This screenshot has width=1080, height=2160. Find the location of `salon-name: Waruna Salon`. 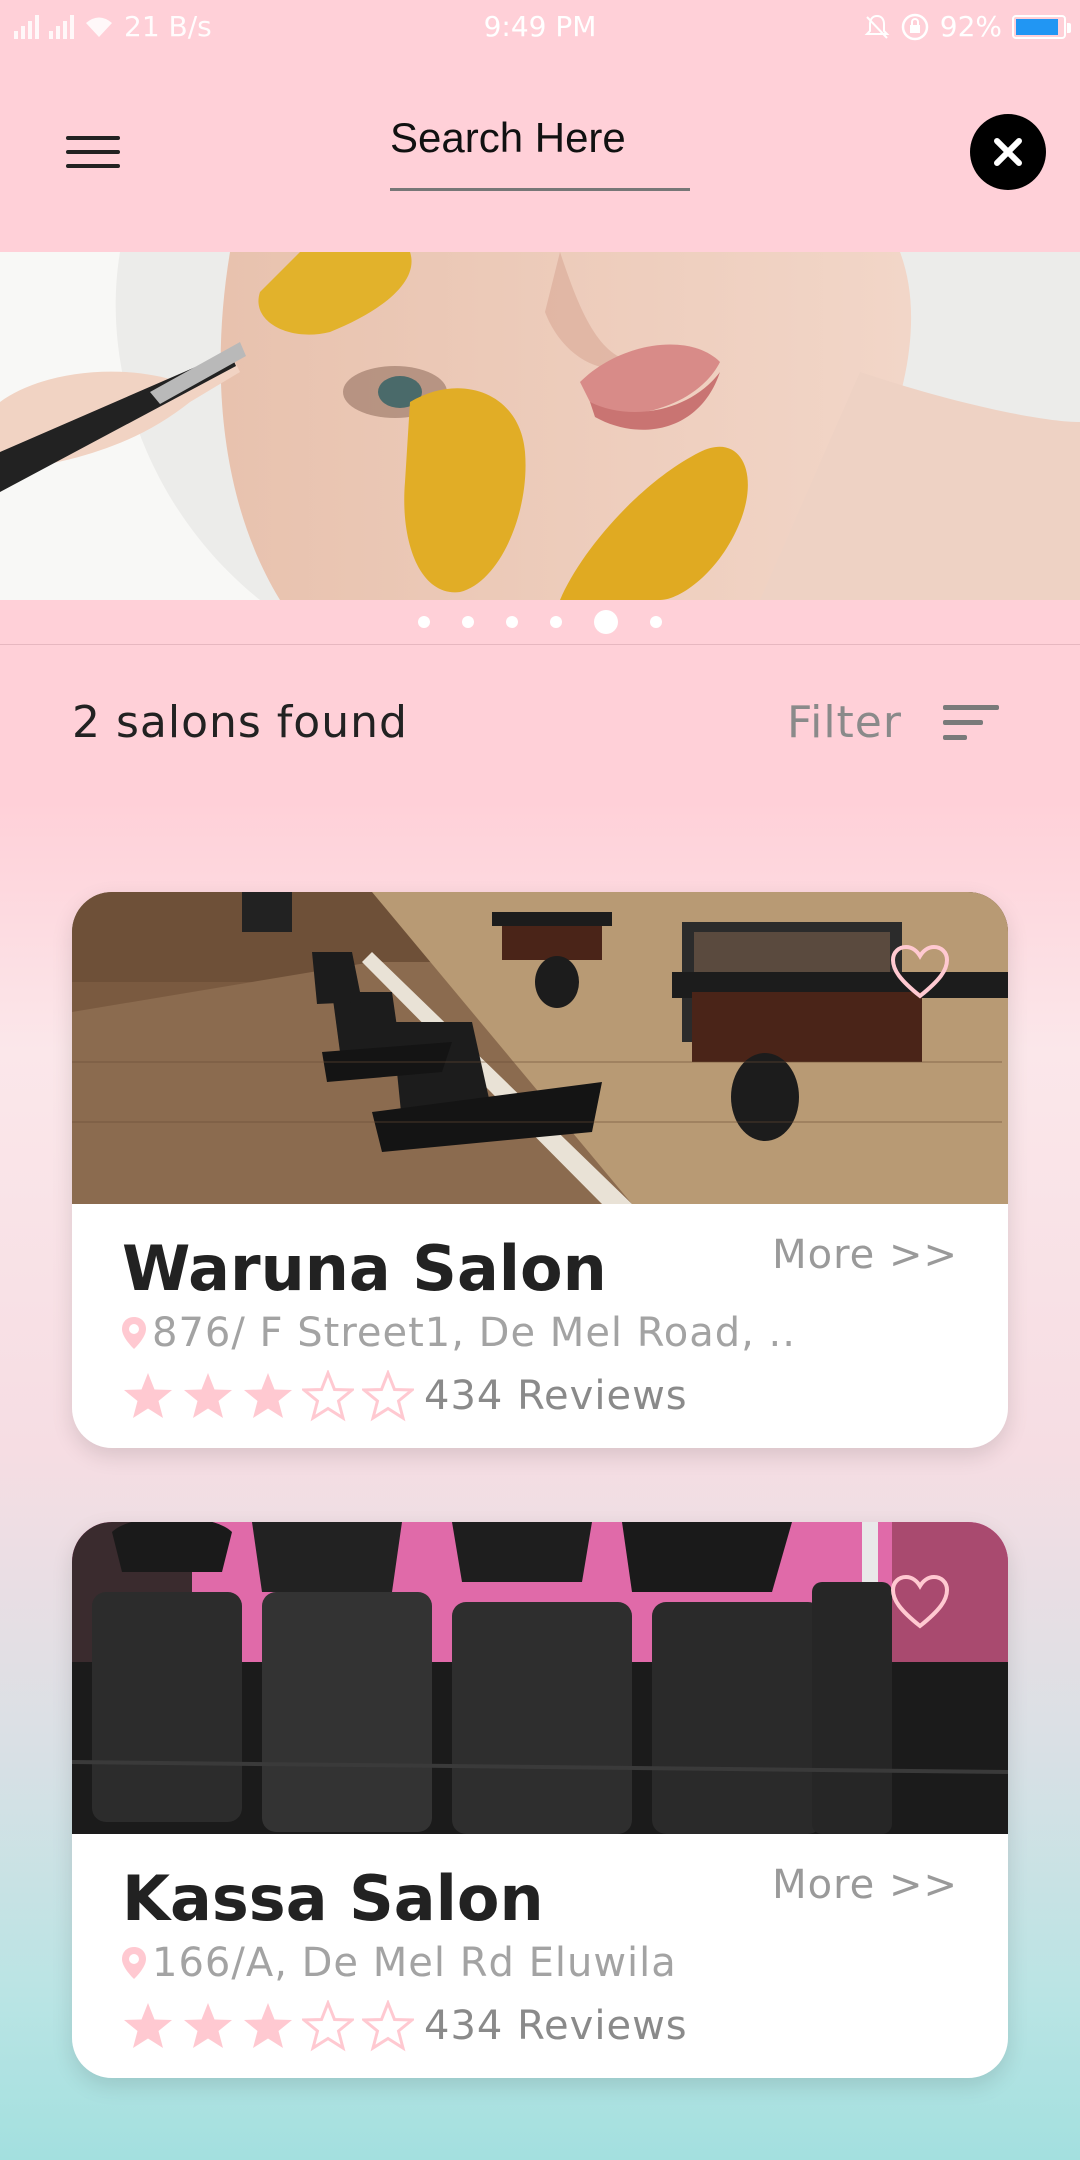

salon-name: Waruna Salon is located at coordinates (364, 1268).